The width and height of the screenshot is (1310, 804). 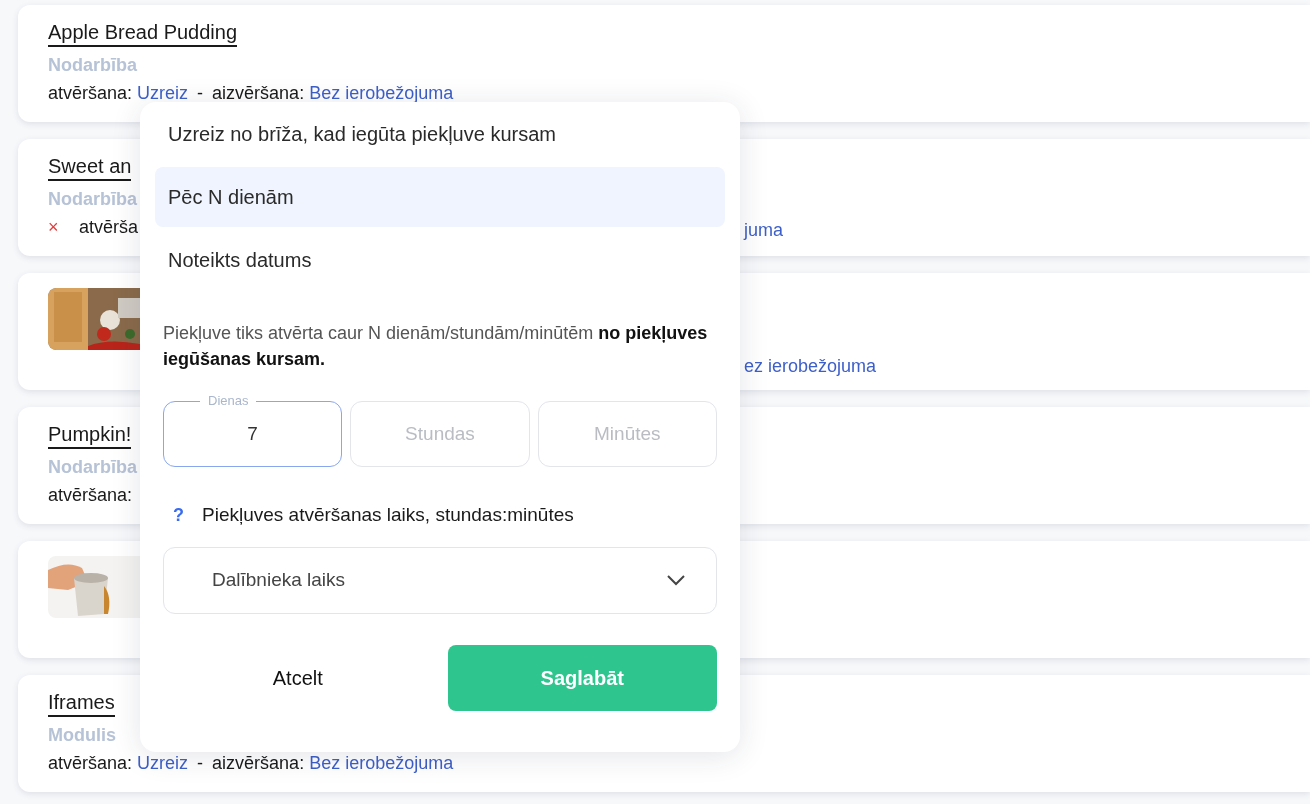 I want to click on card-title: Iframes, so click(x=81, y=703).